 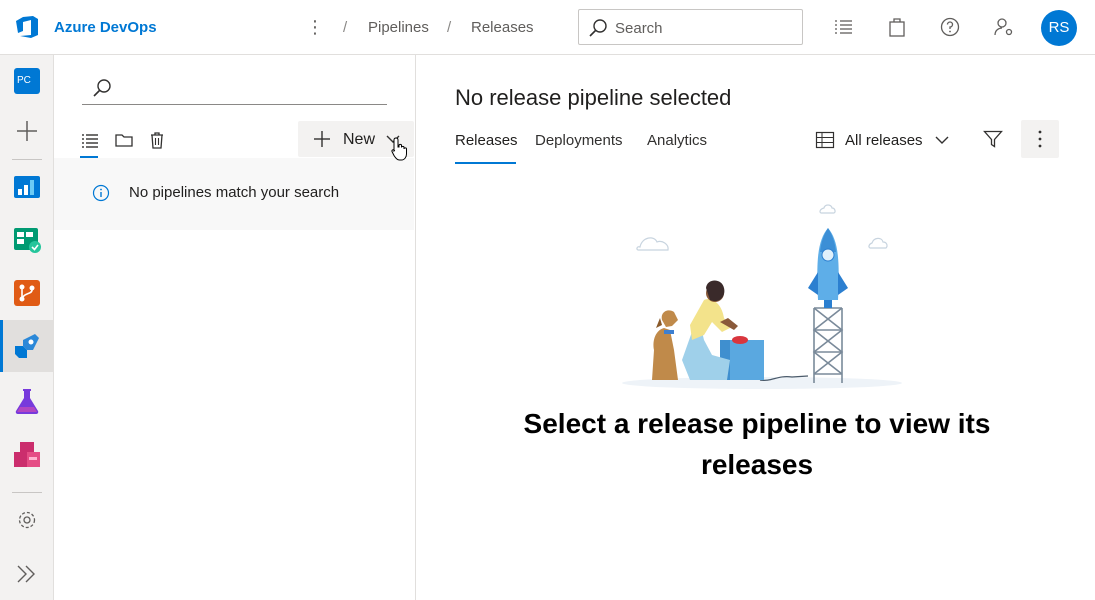 I want to click on tab-releases: Releases, so click(x=486, y=140).